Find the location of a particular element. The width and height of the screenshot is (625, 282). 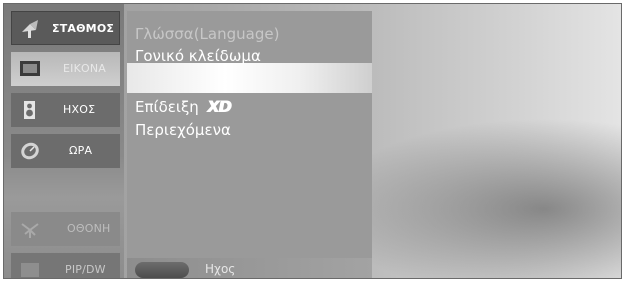

submenu-item-label: Γονικό κλείδωμα is located at coordinates (198, 56).